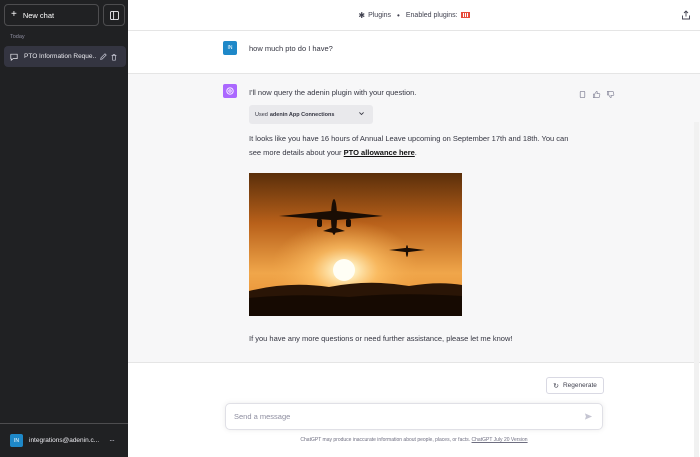 The height and width of the screenshot is (457, 700). What do you see at coordinates (230, 48) in the screenshot?
I see `user-message-avatar: IN` at bounding box center [230, 48].